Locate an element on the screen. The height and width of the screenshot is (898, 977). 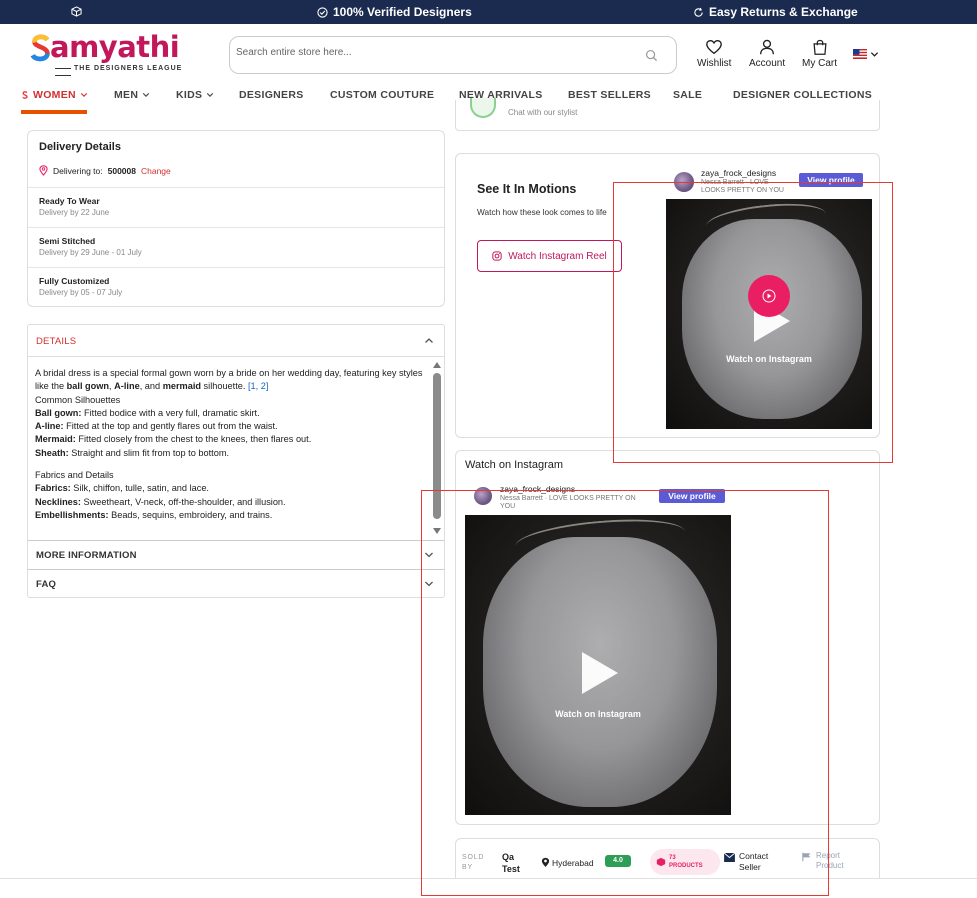
cart-button: My Cart is located at coordinates (819, 53).